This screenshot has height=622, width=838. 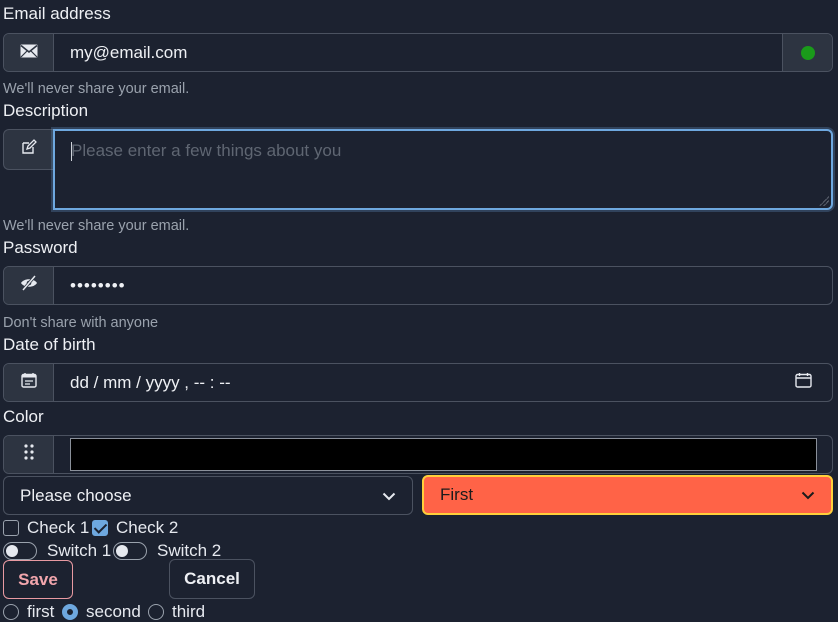 What do you see at coordinates (100, 528) in the screenshot?
I see `check-2-box` at bounding box center [100, 528].